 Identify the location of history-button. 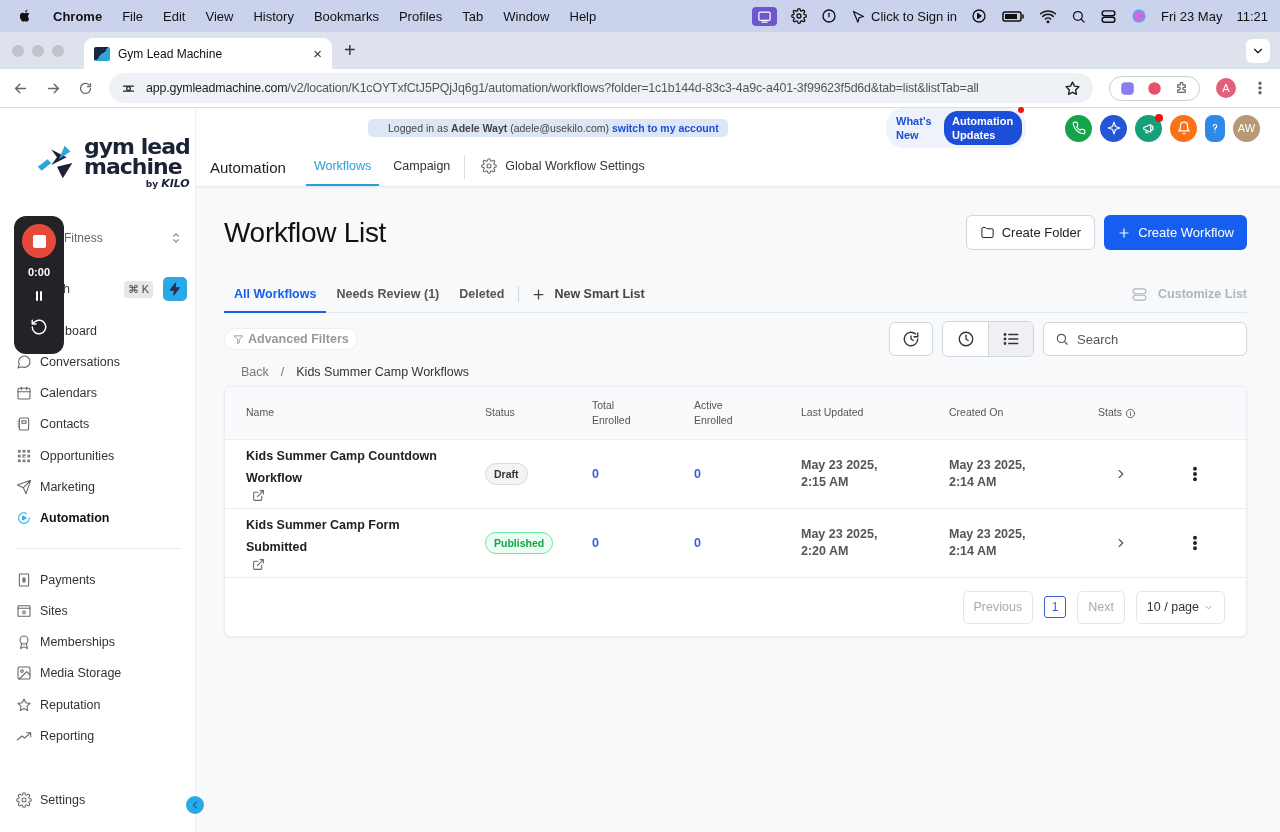
(911, 339).